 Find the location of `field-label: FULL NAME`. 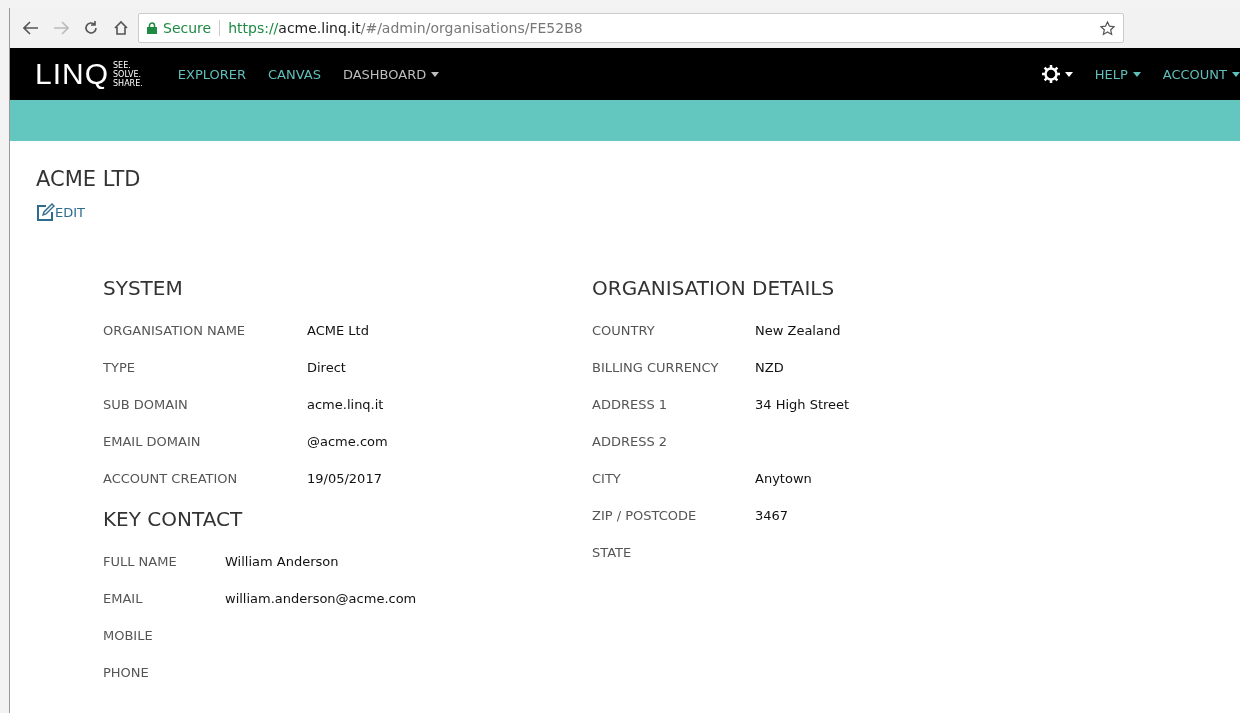

field-label: FULL NAME is located at coordinates (140, 561).